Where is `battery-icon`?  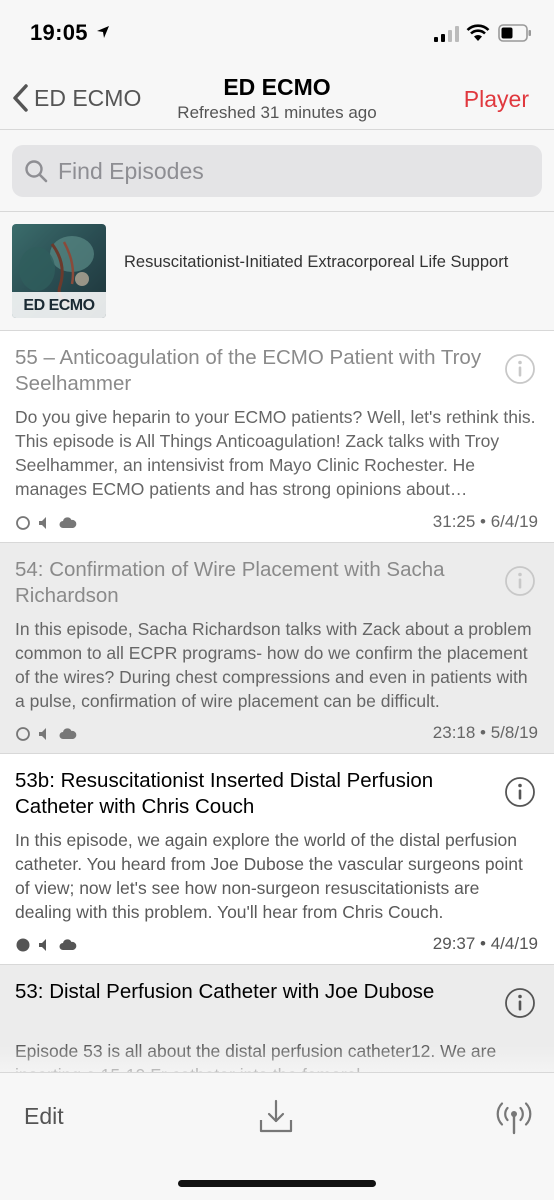 battery-icon is located at coordinates (514, 33).